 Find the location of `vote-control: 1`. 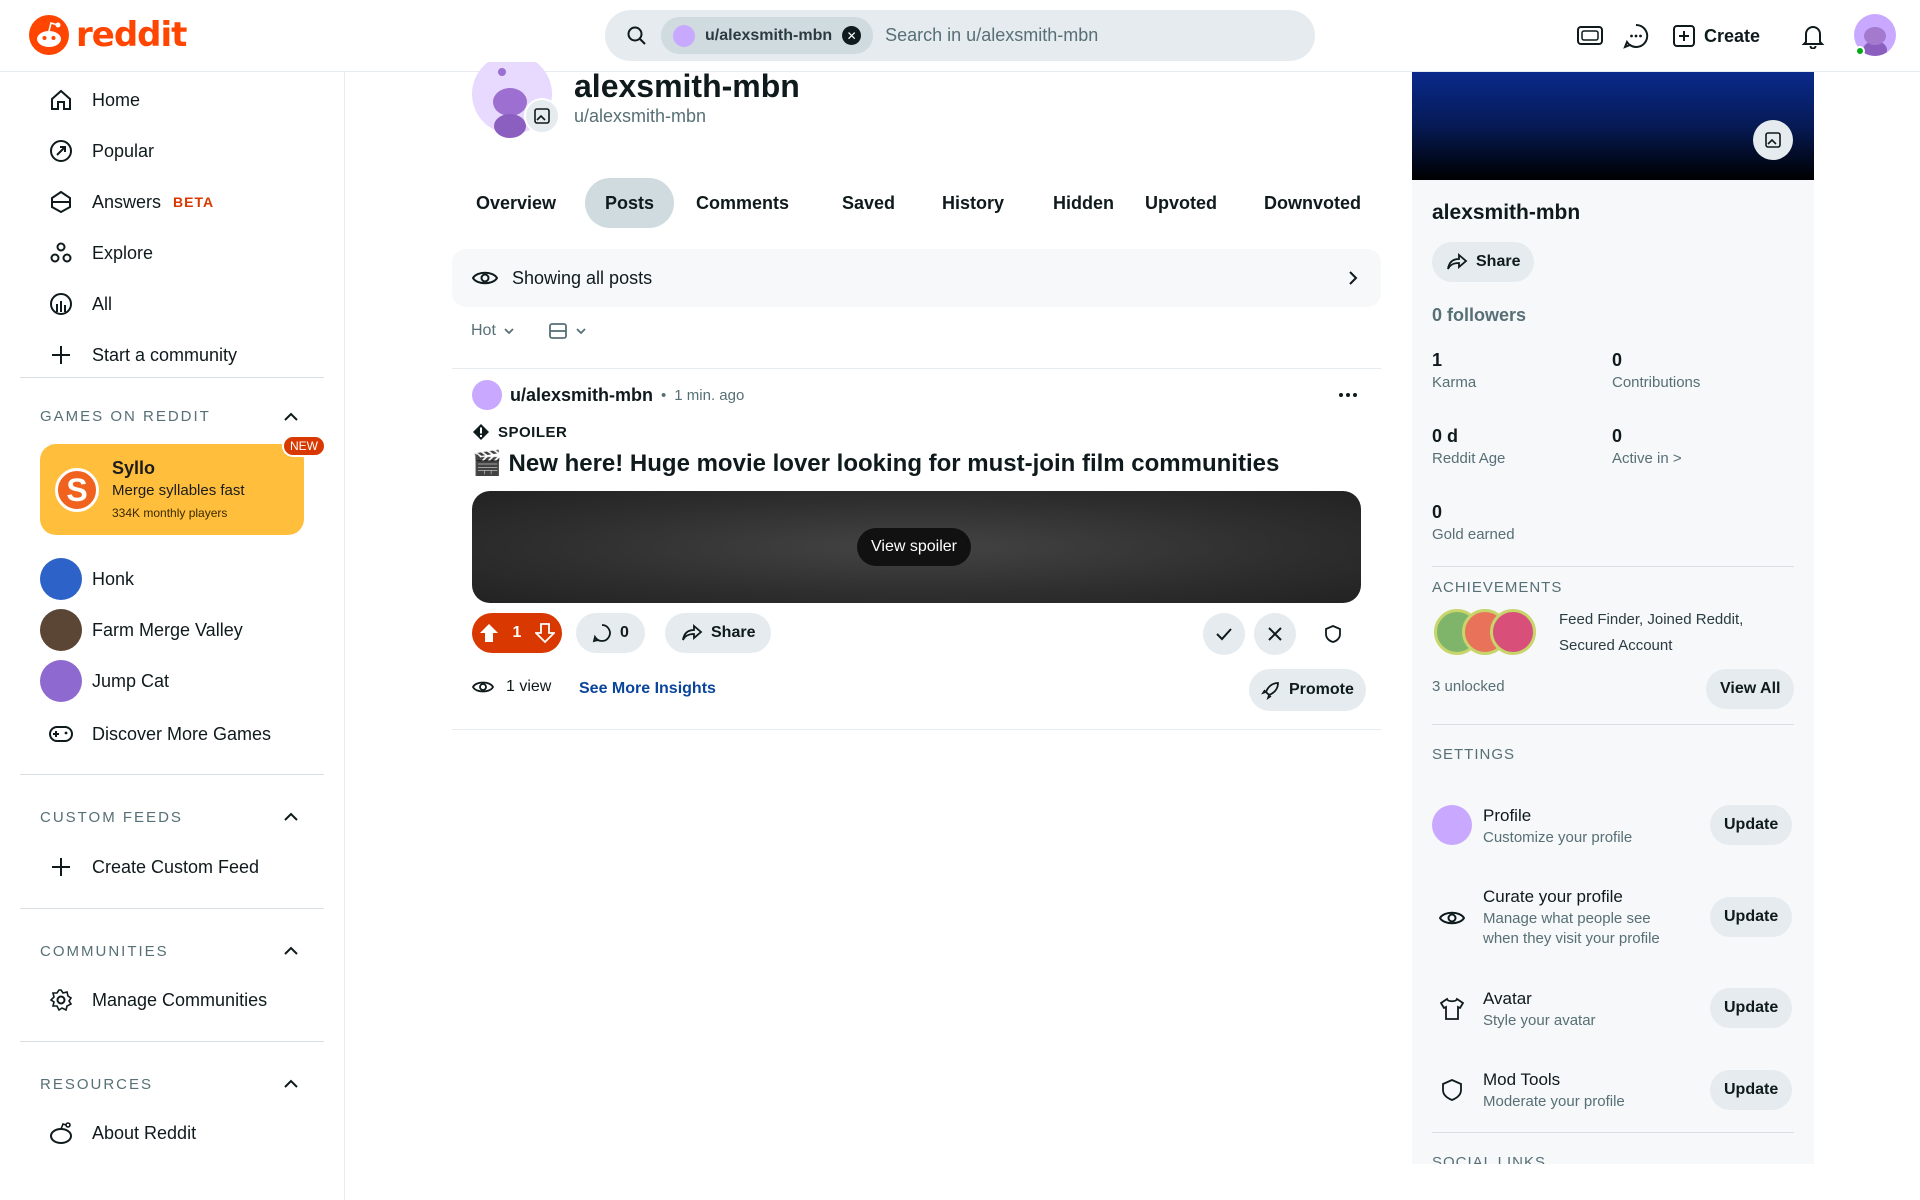

vote-control: 1 is located at coordinates (517, 633).